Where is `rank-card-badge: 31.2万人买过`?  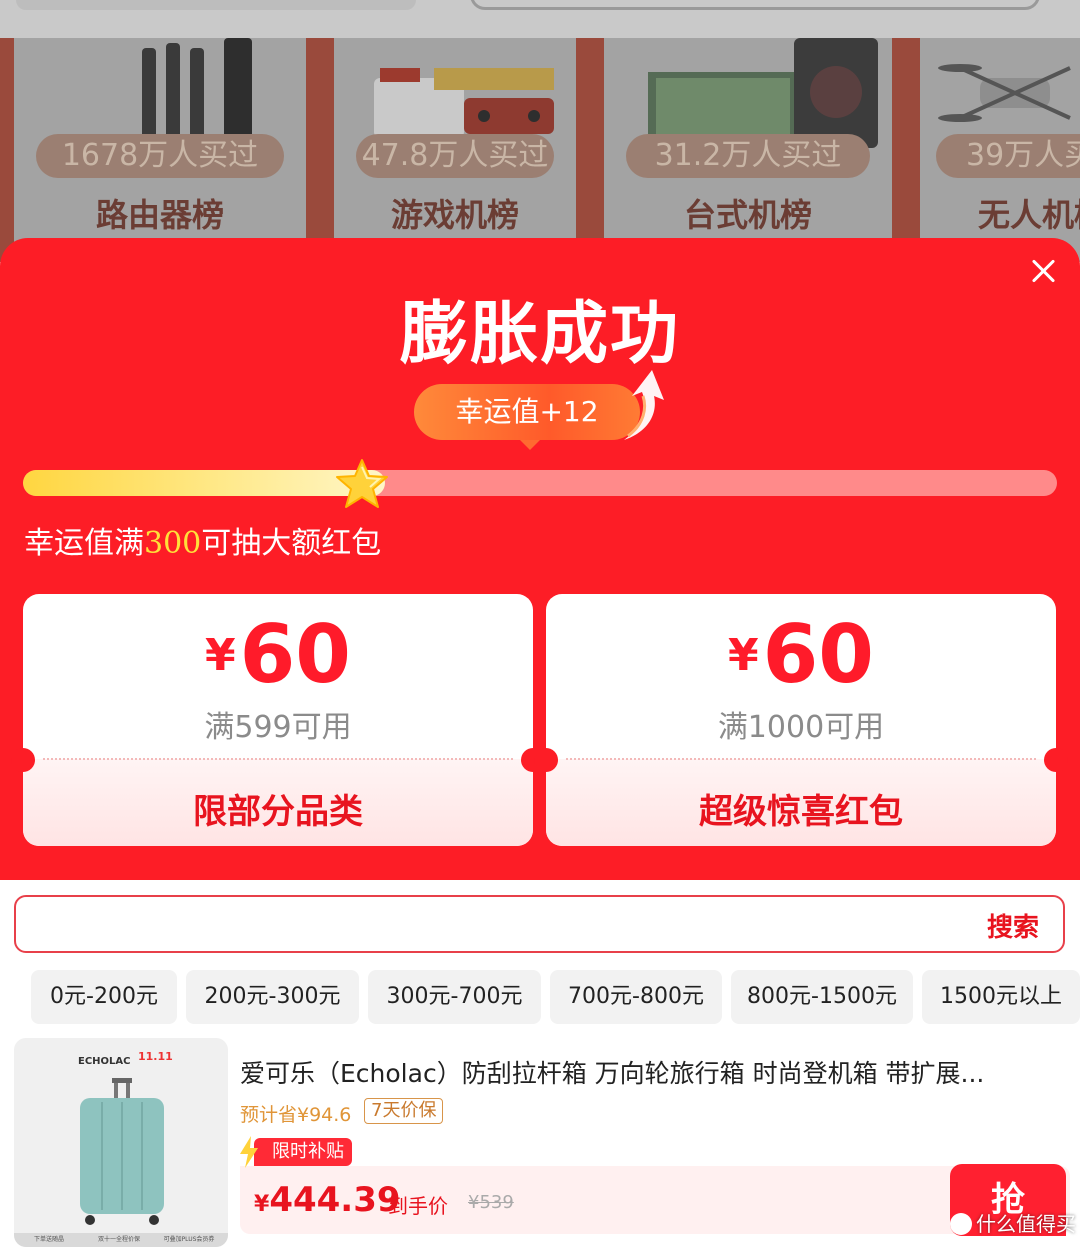 rank-card-badge: 31.2万人买过 is located at coordinates (748, 156).